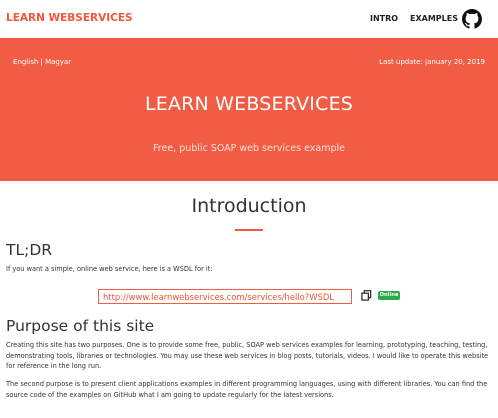 Image resolution: width=498 pixels, height=418 pixels. I want to click on copy-icon, so click(366, 295).